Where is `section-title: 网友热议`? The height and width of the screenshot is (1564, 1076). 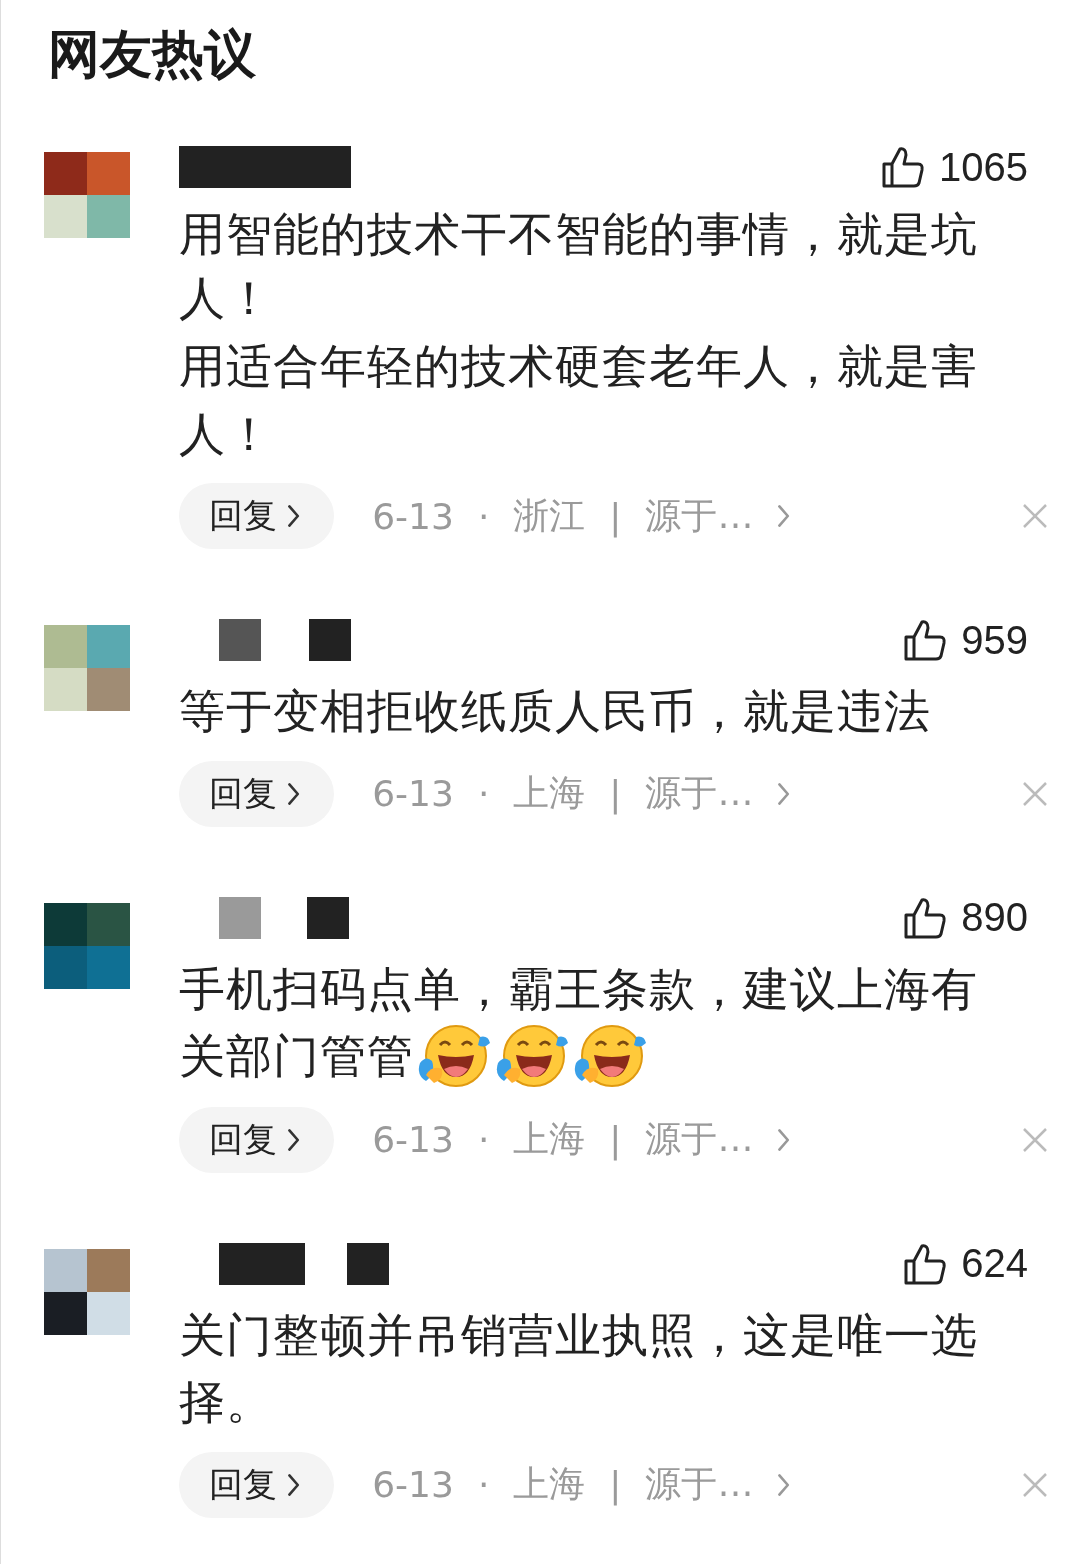
section-title: 网友热议 is located at coordinates (152, 54).